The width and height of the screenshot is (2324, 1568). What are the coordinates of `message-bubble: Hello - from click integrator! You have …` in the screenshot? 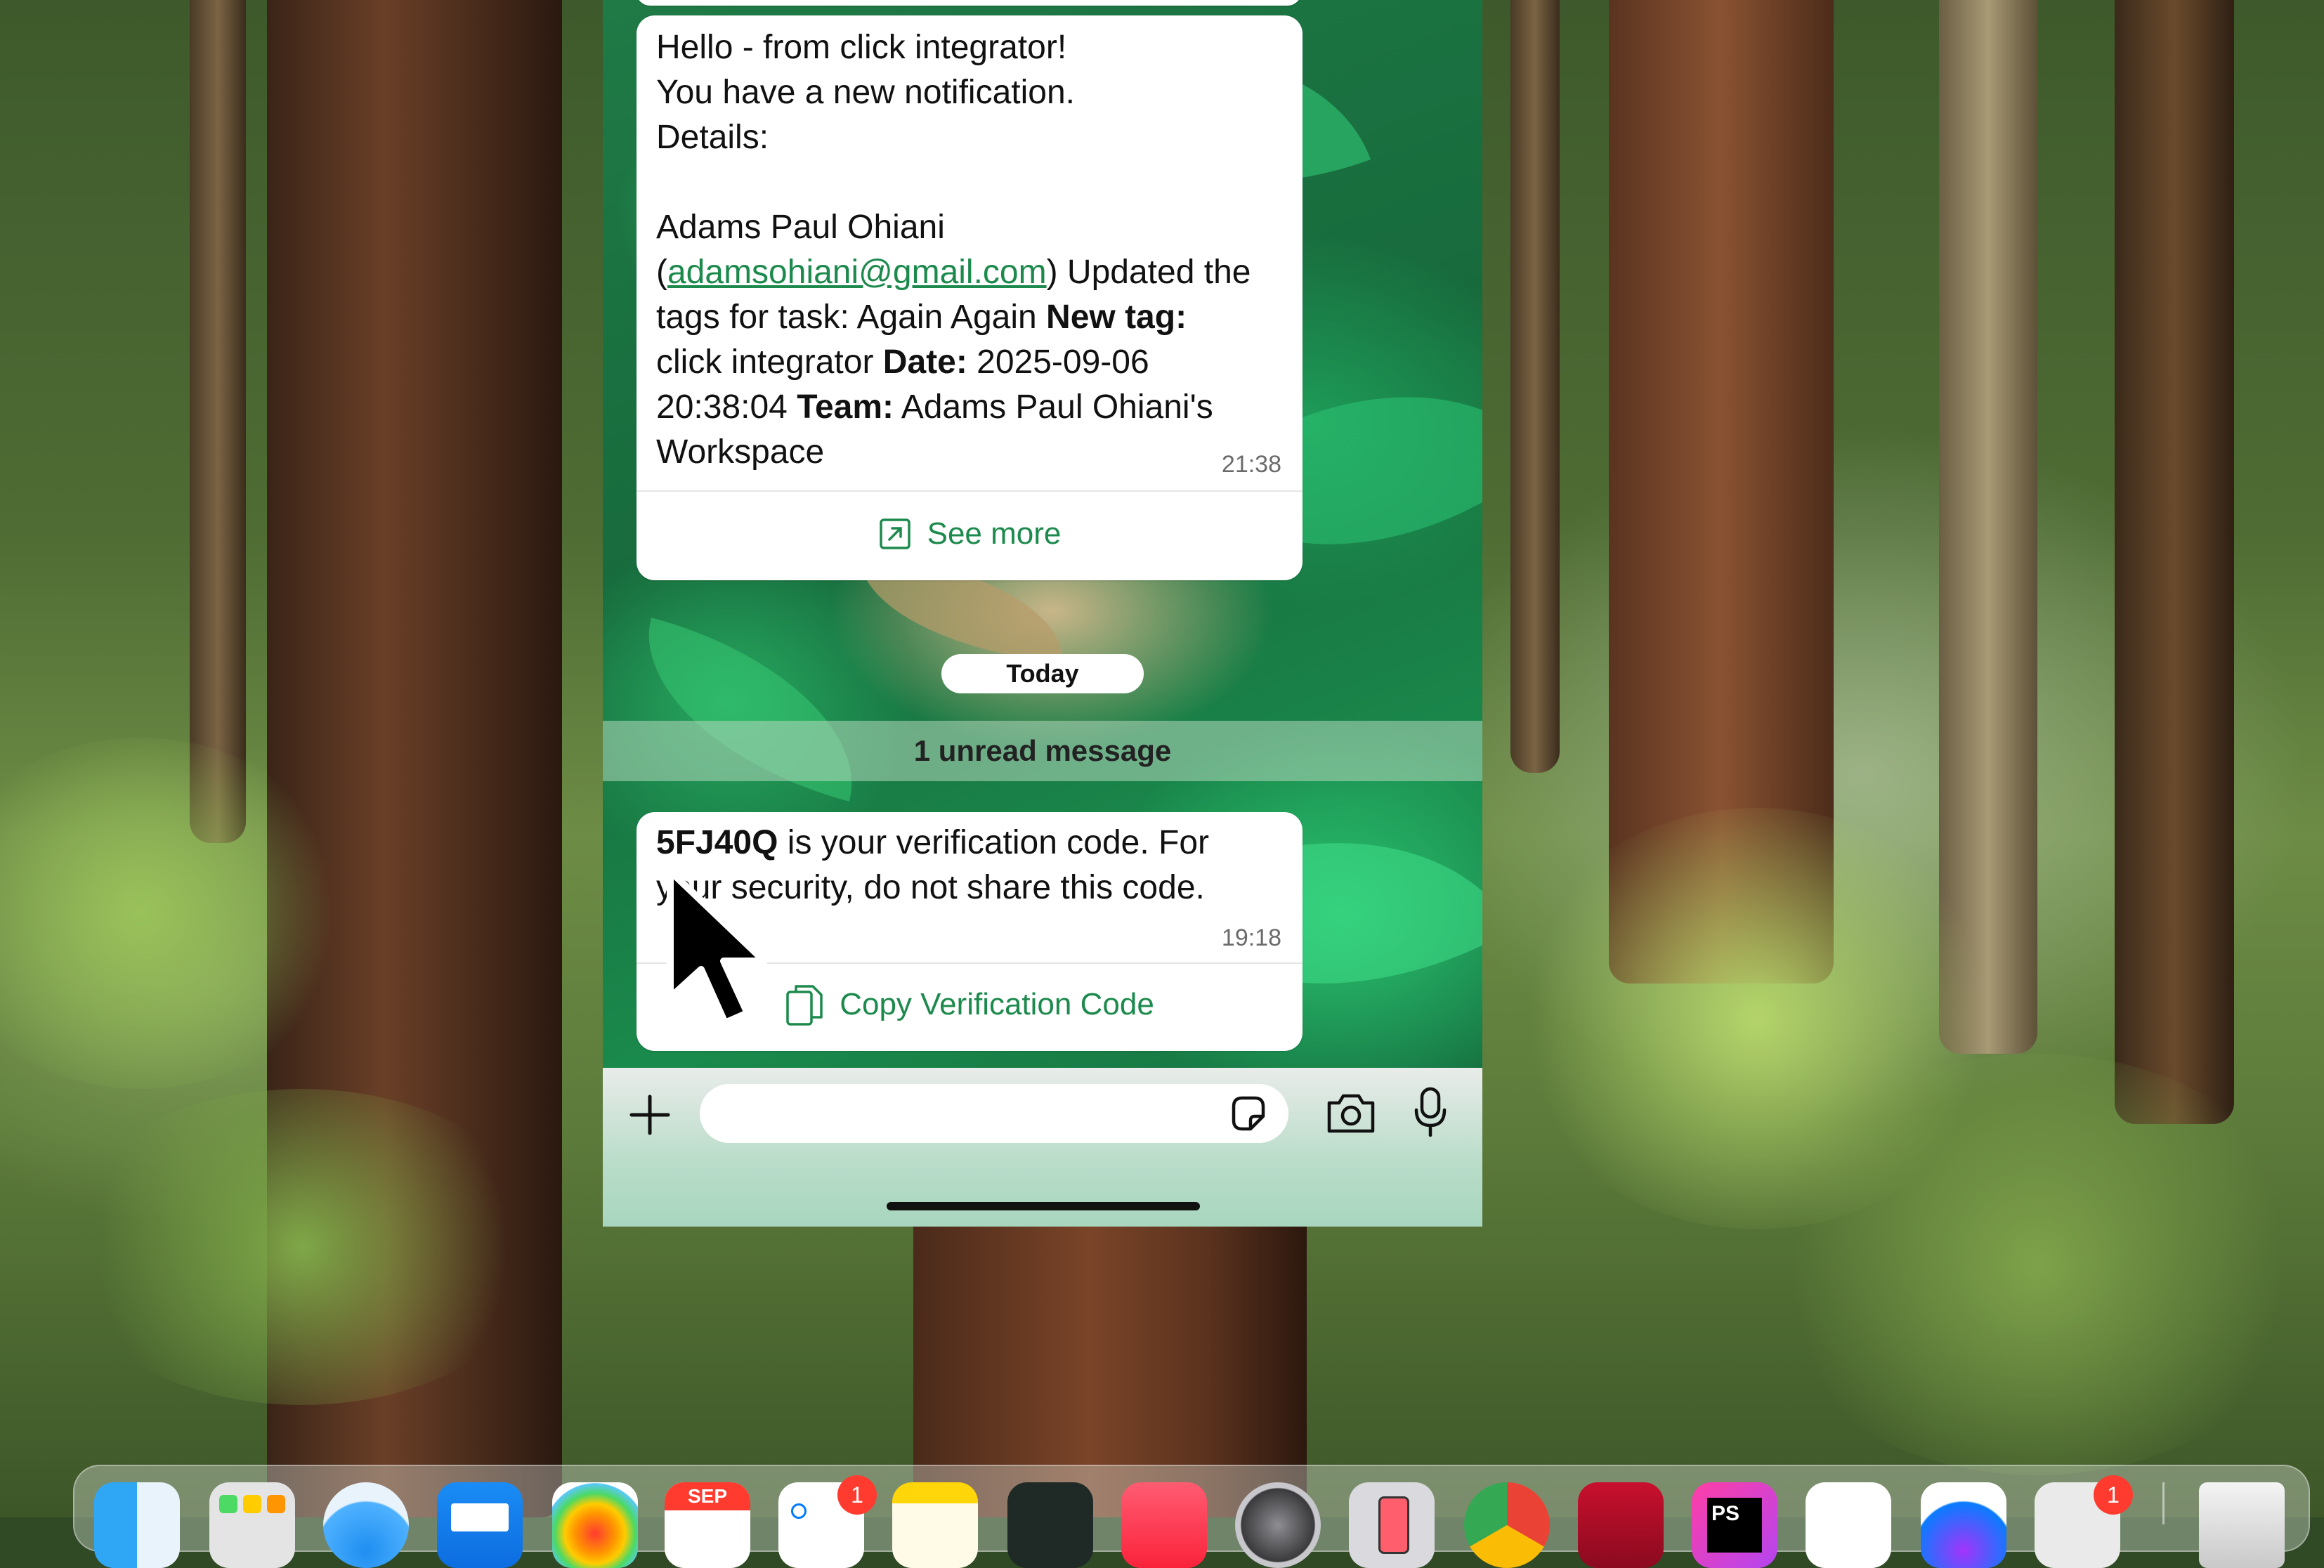 It's located at (970, 297).